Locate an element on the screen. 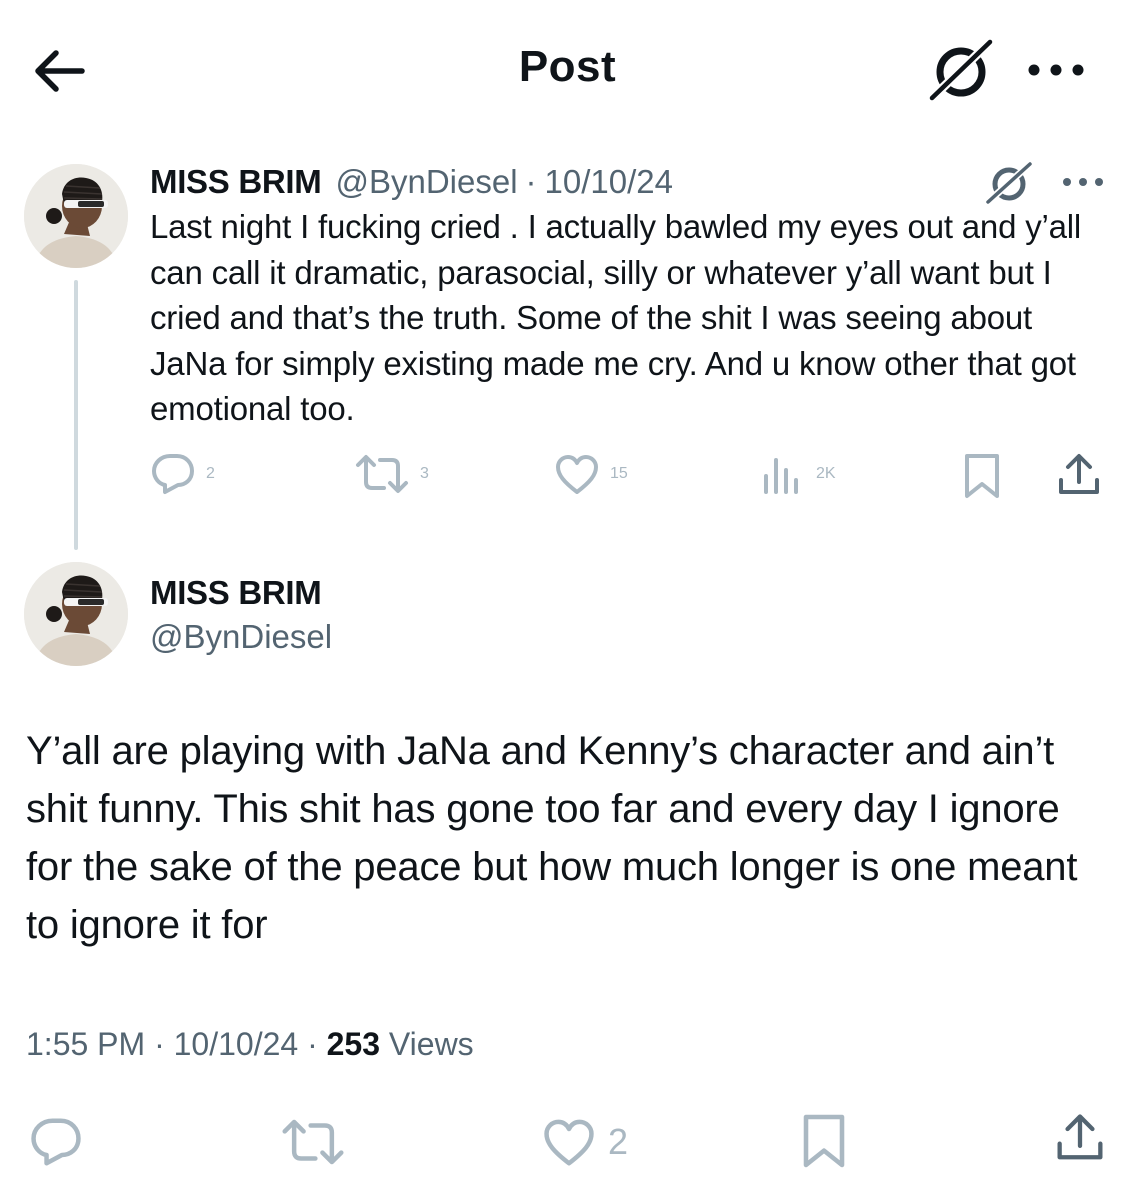 The height and width of the screenshot is (1200, 1135). post-meta: 1:55 PM · 10/10/24 · 253 Views is located at coordinates (250, 1044).